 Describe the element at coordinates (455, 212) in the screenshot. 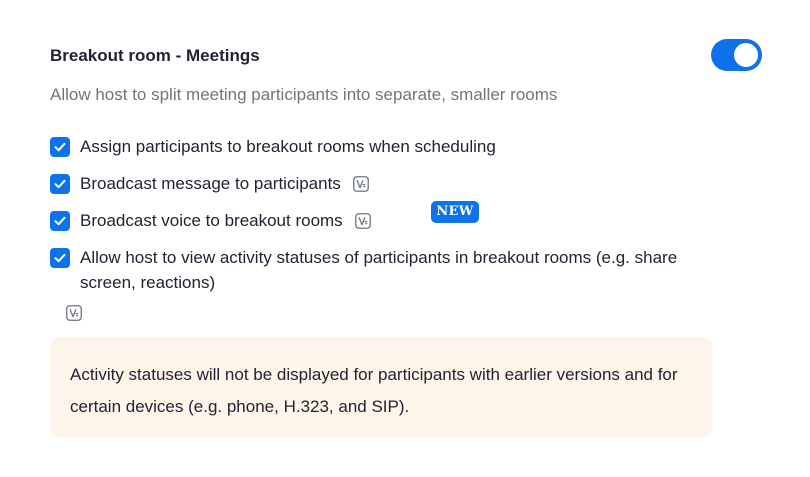

I see `new-badge: NEW` at that location.